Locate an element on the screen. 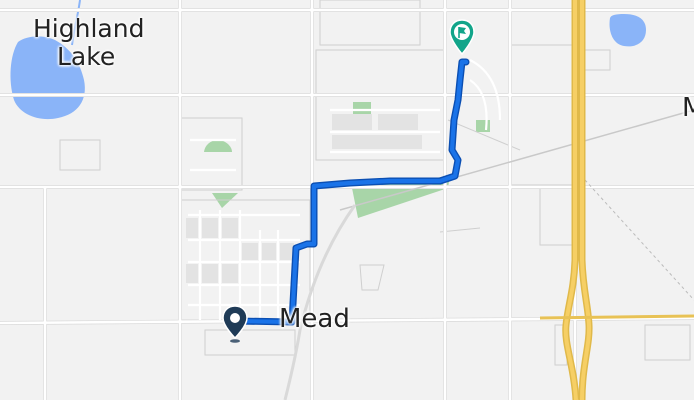 This screenshot has width=694, height=400. small-lake-water is located at coordinates (627, 30).